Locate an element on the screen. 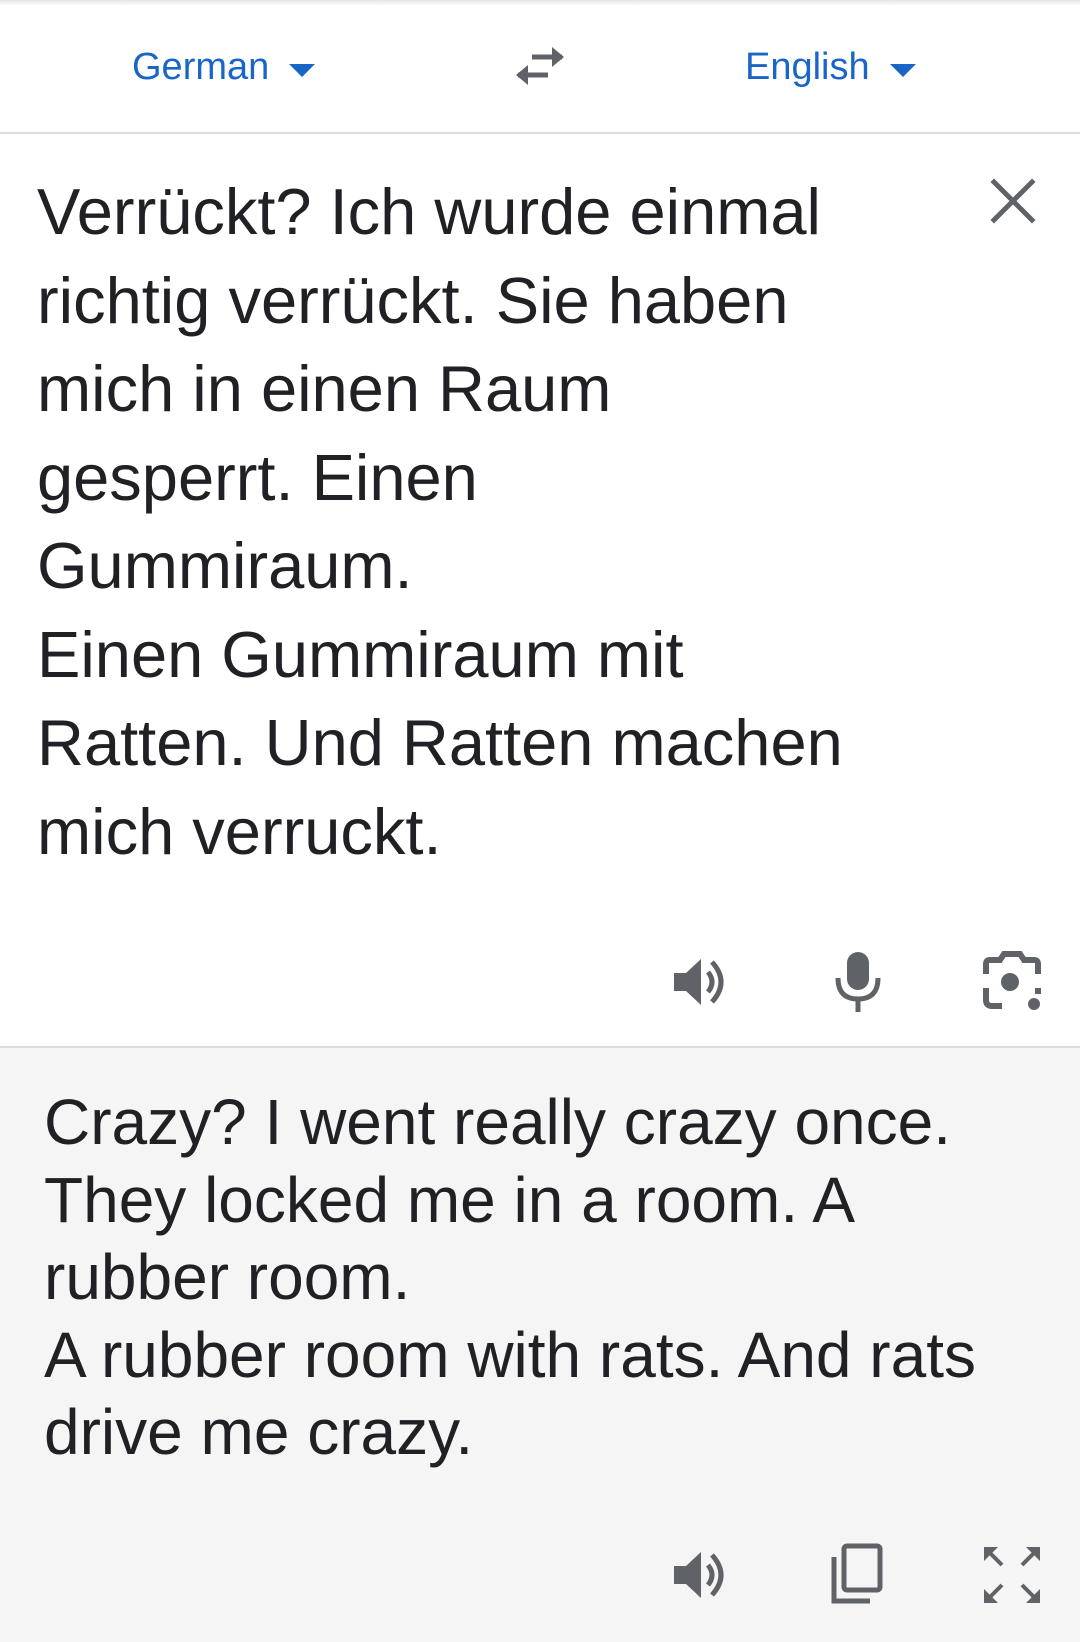  source-listen-button is located at coordinates (702, 982).